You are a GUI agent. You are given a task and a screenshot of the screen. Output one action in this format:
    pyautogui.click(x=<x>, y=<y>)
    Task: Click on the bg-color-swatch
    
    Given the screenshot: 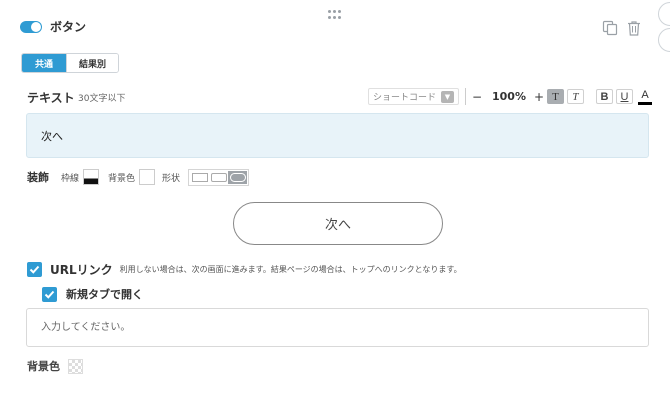 What is the action you would take?
    pyautogui.click(x=147, y=177)
    